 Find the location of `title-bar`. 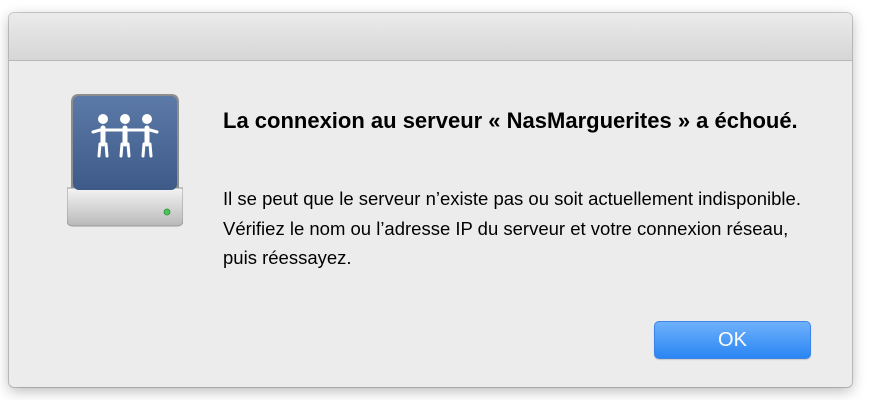

title-bar is located at coordinates (430, 37).